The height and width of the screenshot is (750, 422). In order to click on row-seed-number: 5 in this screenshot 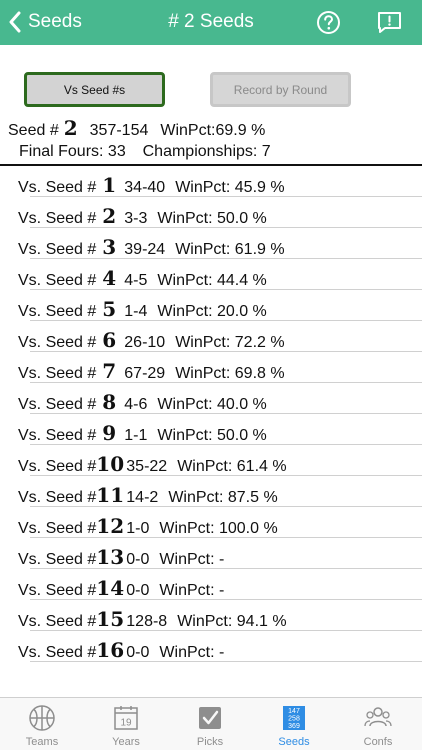, I will do `click(109, 309)`.